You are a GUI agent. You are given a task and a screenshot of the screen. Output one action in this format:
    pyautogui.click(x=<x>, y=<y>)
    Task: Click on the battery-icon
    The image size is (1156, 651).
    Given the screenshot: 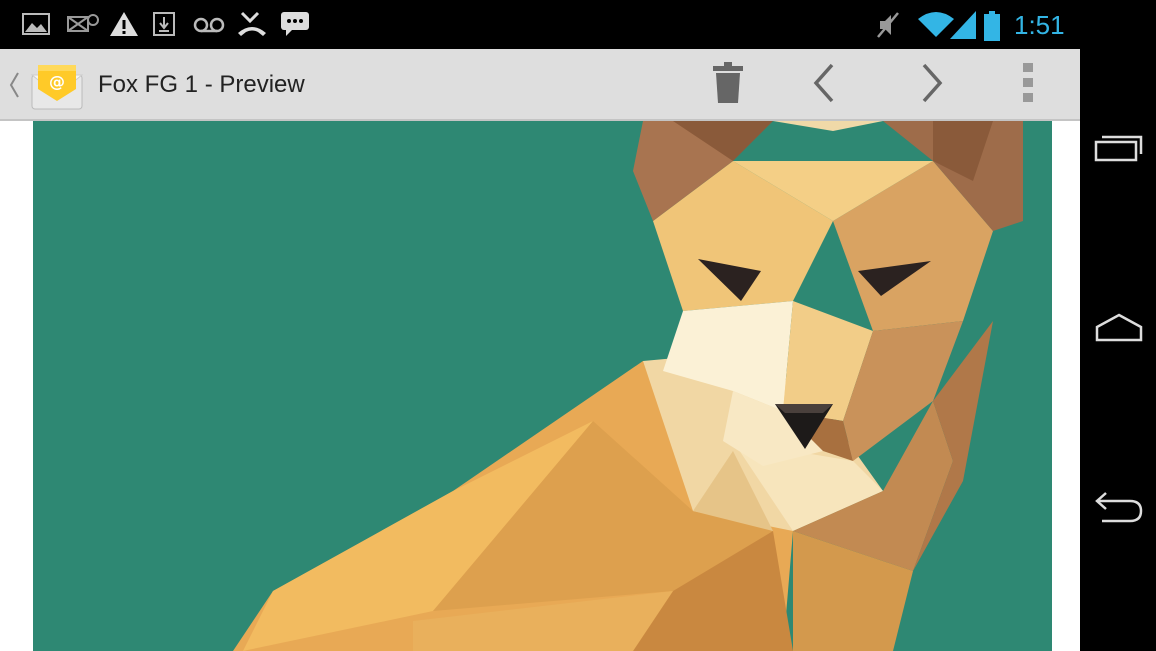 What is the action you would take?
    pyautogui.click(x=992, y=26)
    